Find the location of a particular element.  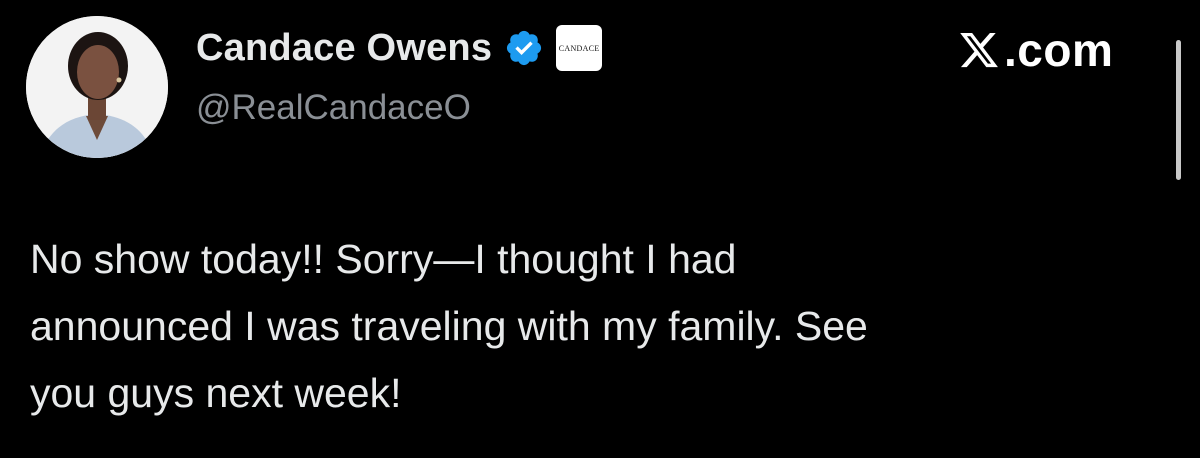

brand-watermark: .com is located at coordinates (1035, 50).